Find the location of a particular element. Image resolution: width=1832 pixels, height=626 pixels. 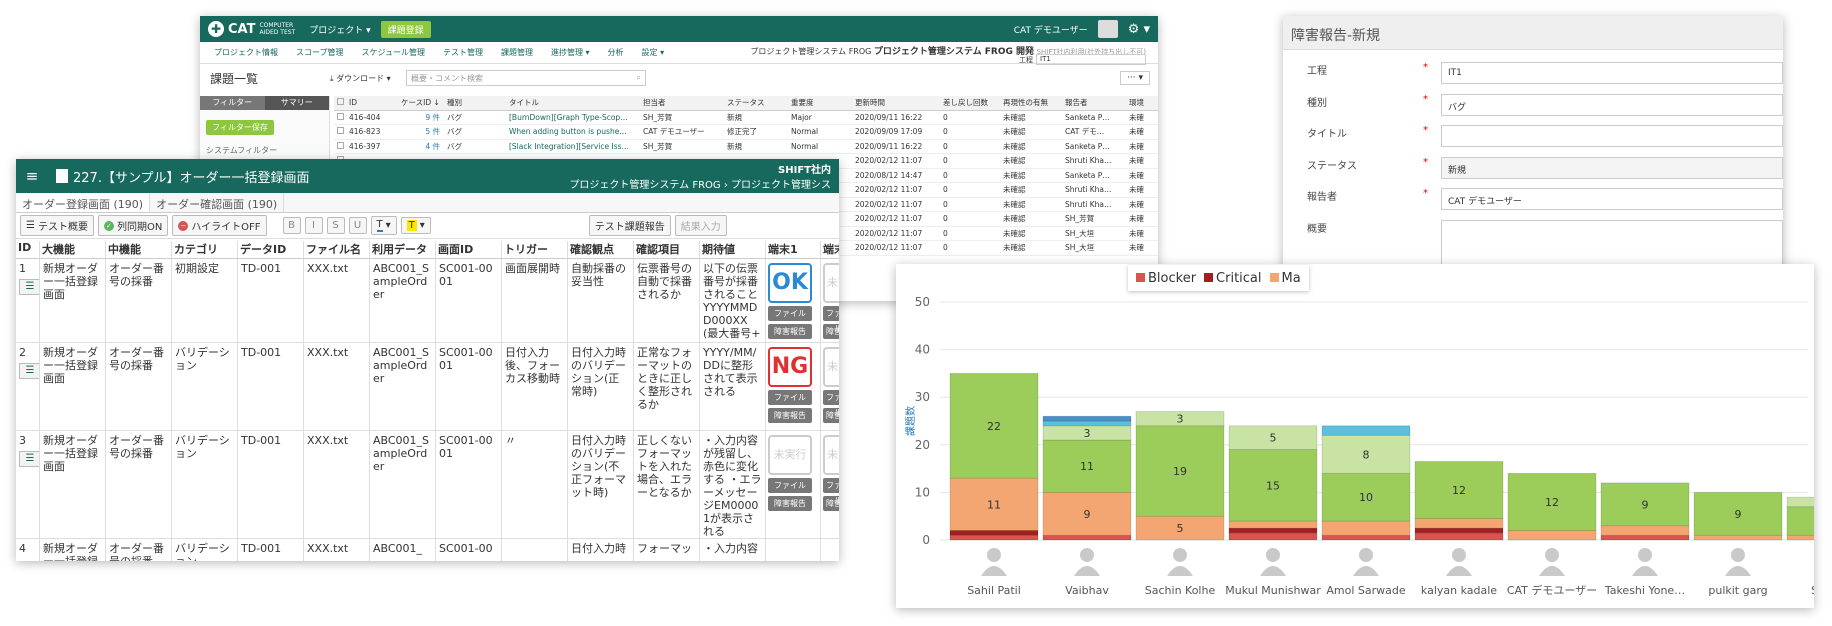

field-input: CAT デモユーザー is located at coordinates (1612, 199).